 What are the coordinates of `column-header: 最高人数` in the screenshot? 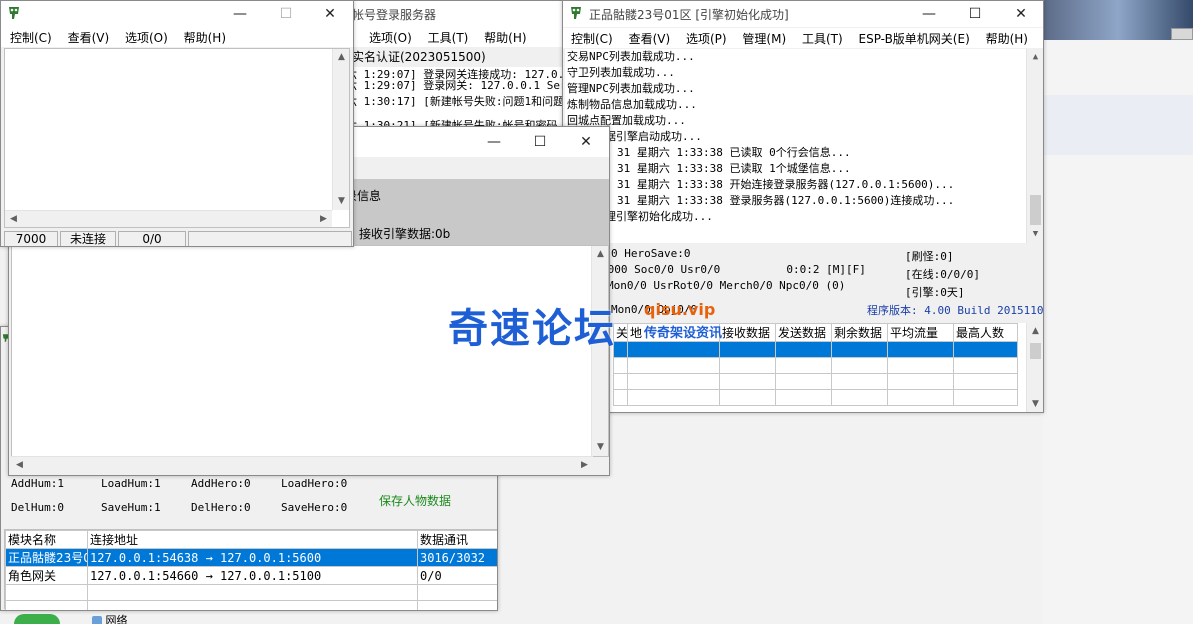 It's located at (985, 332).